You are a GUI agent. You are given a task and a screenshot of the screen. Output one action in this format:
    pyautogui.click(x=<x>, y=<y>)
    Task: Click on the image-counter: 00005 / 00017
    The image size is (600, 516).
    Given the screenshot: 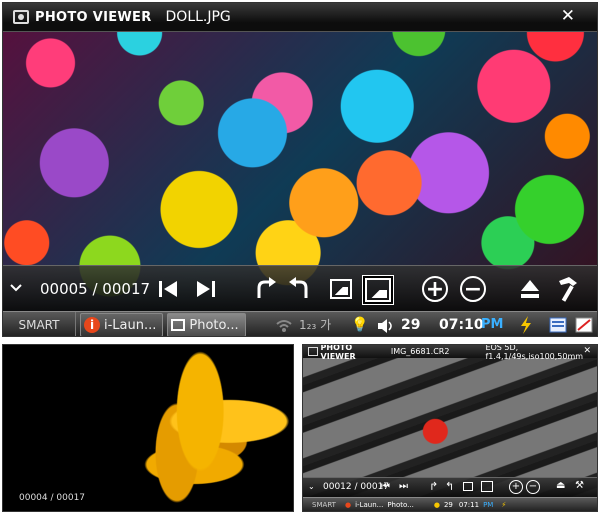 What is the action you would take?
    pyautogui.click(x=95, y=289)
    